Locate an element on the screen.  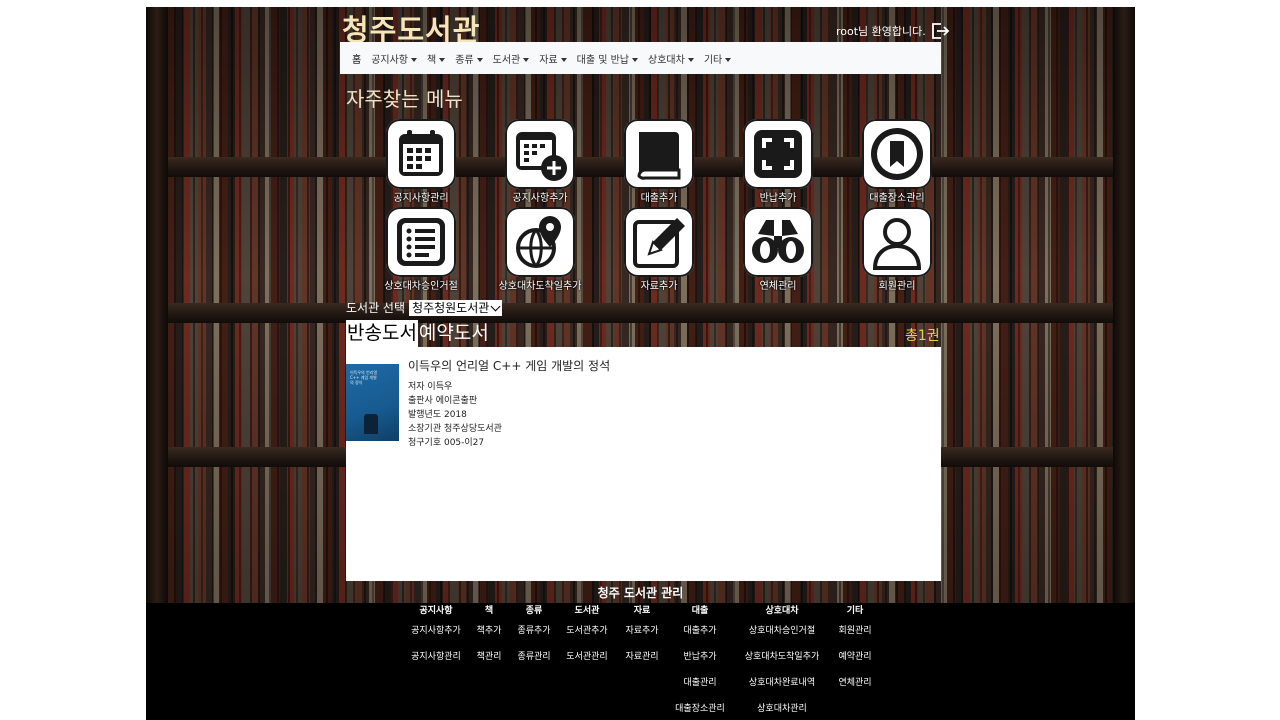
nav-interlibrary: 상호대차 is located at coordinates (671, 58).